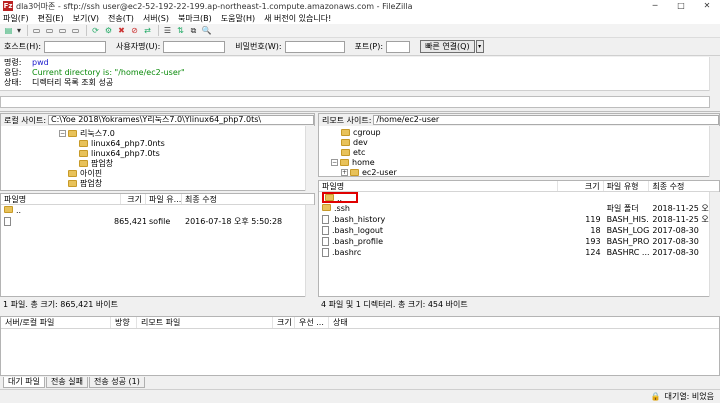 The height and width of the screenshot is (403, 720). I want to click on toolbar: ▤ ▾ ▭ ▭ ▭ ▭ ⟳ ⚙ ✖ ⊘ ⇄ ☰ ⇅ ⧉ 🔍, so click(360, 31).